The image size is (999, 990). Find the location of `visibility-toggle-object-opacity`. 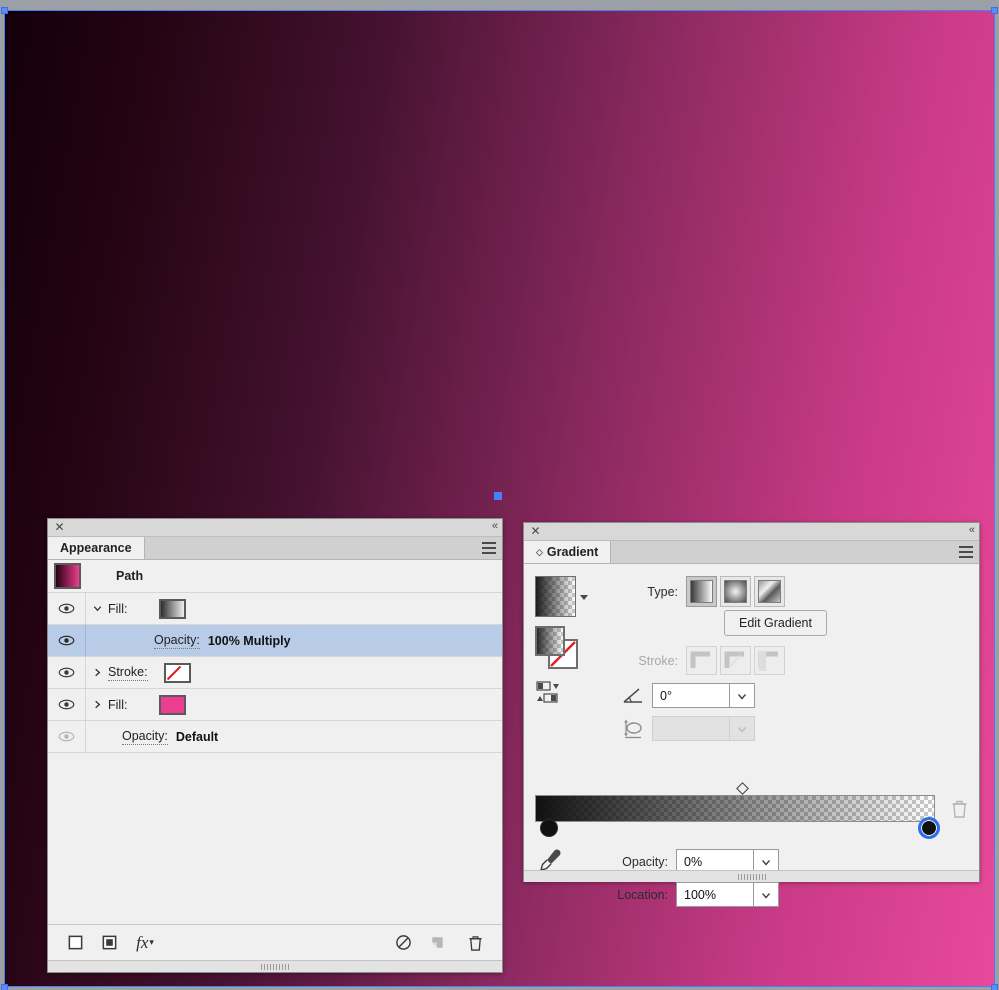

visibility-toggle-object-opacity is located at coordinates (67, 736).